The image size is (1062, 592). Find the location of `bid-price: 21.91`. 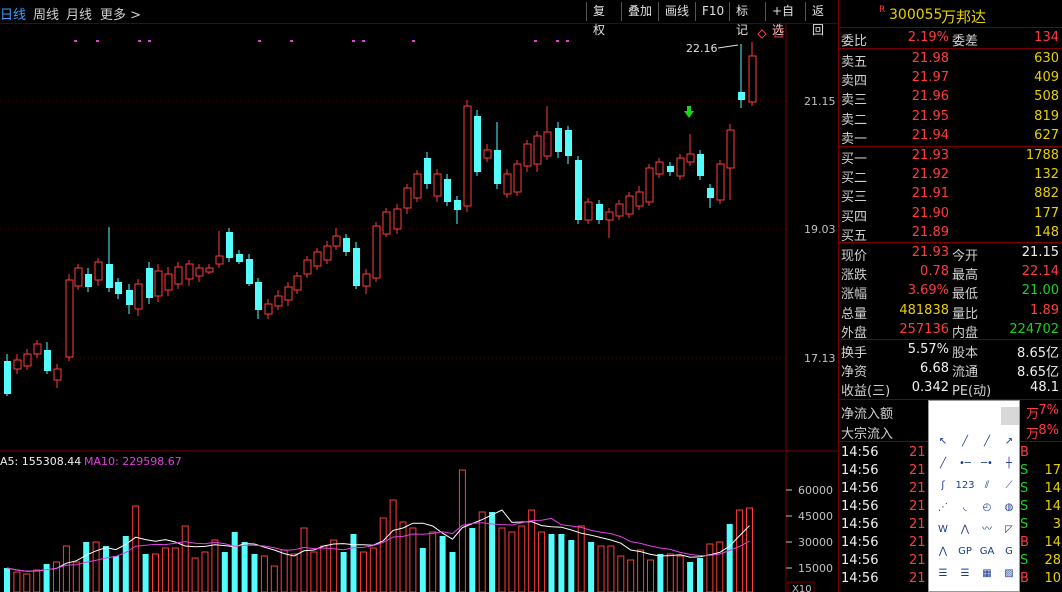

bid-price: 21.91 is located at coordinates (930, 194).